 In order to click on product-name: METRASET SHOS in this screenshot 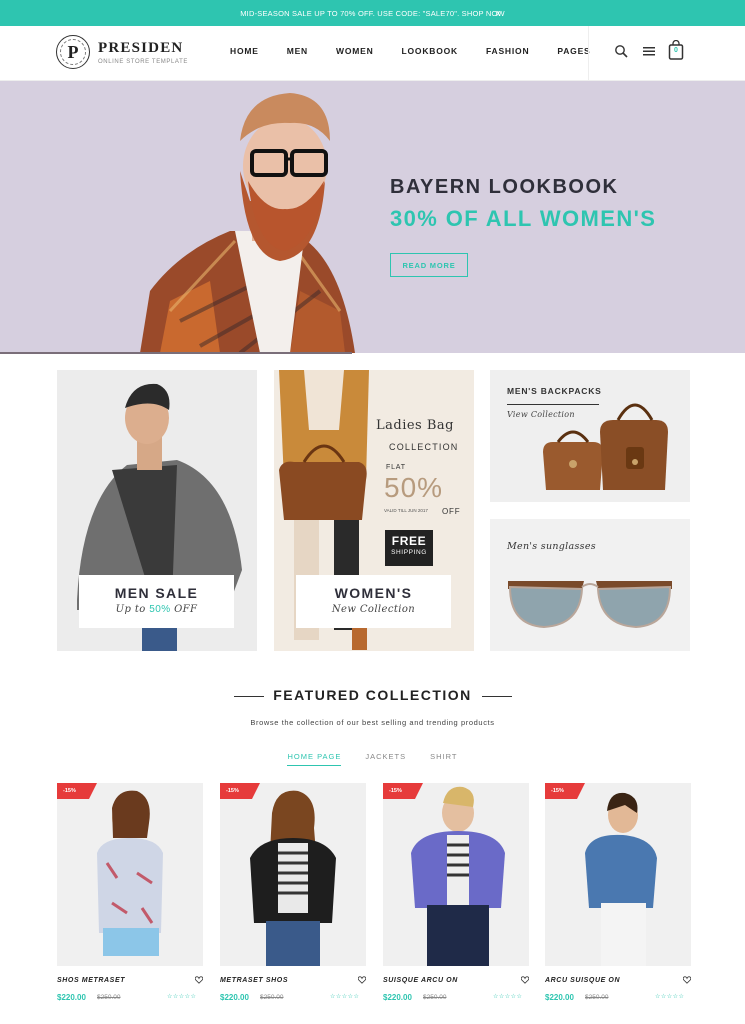, I will do `click(254, 980)`.